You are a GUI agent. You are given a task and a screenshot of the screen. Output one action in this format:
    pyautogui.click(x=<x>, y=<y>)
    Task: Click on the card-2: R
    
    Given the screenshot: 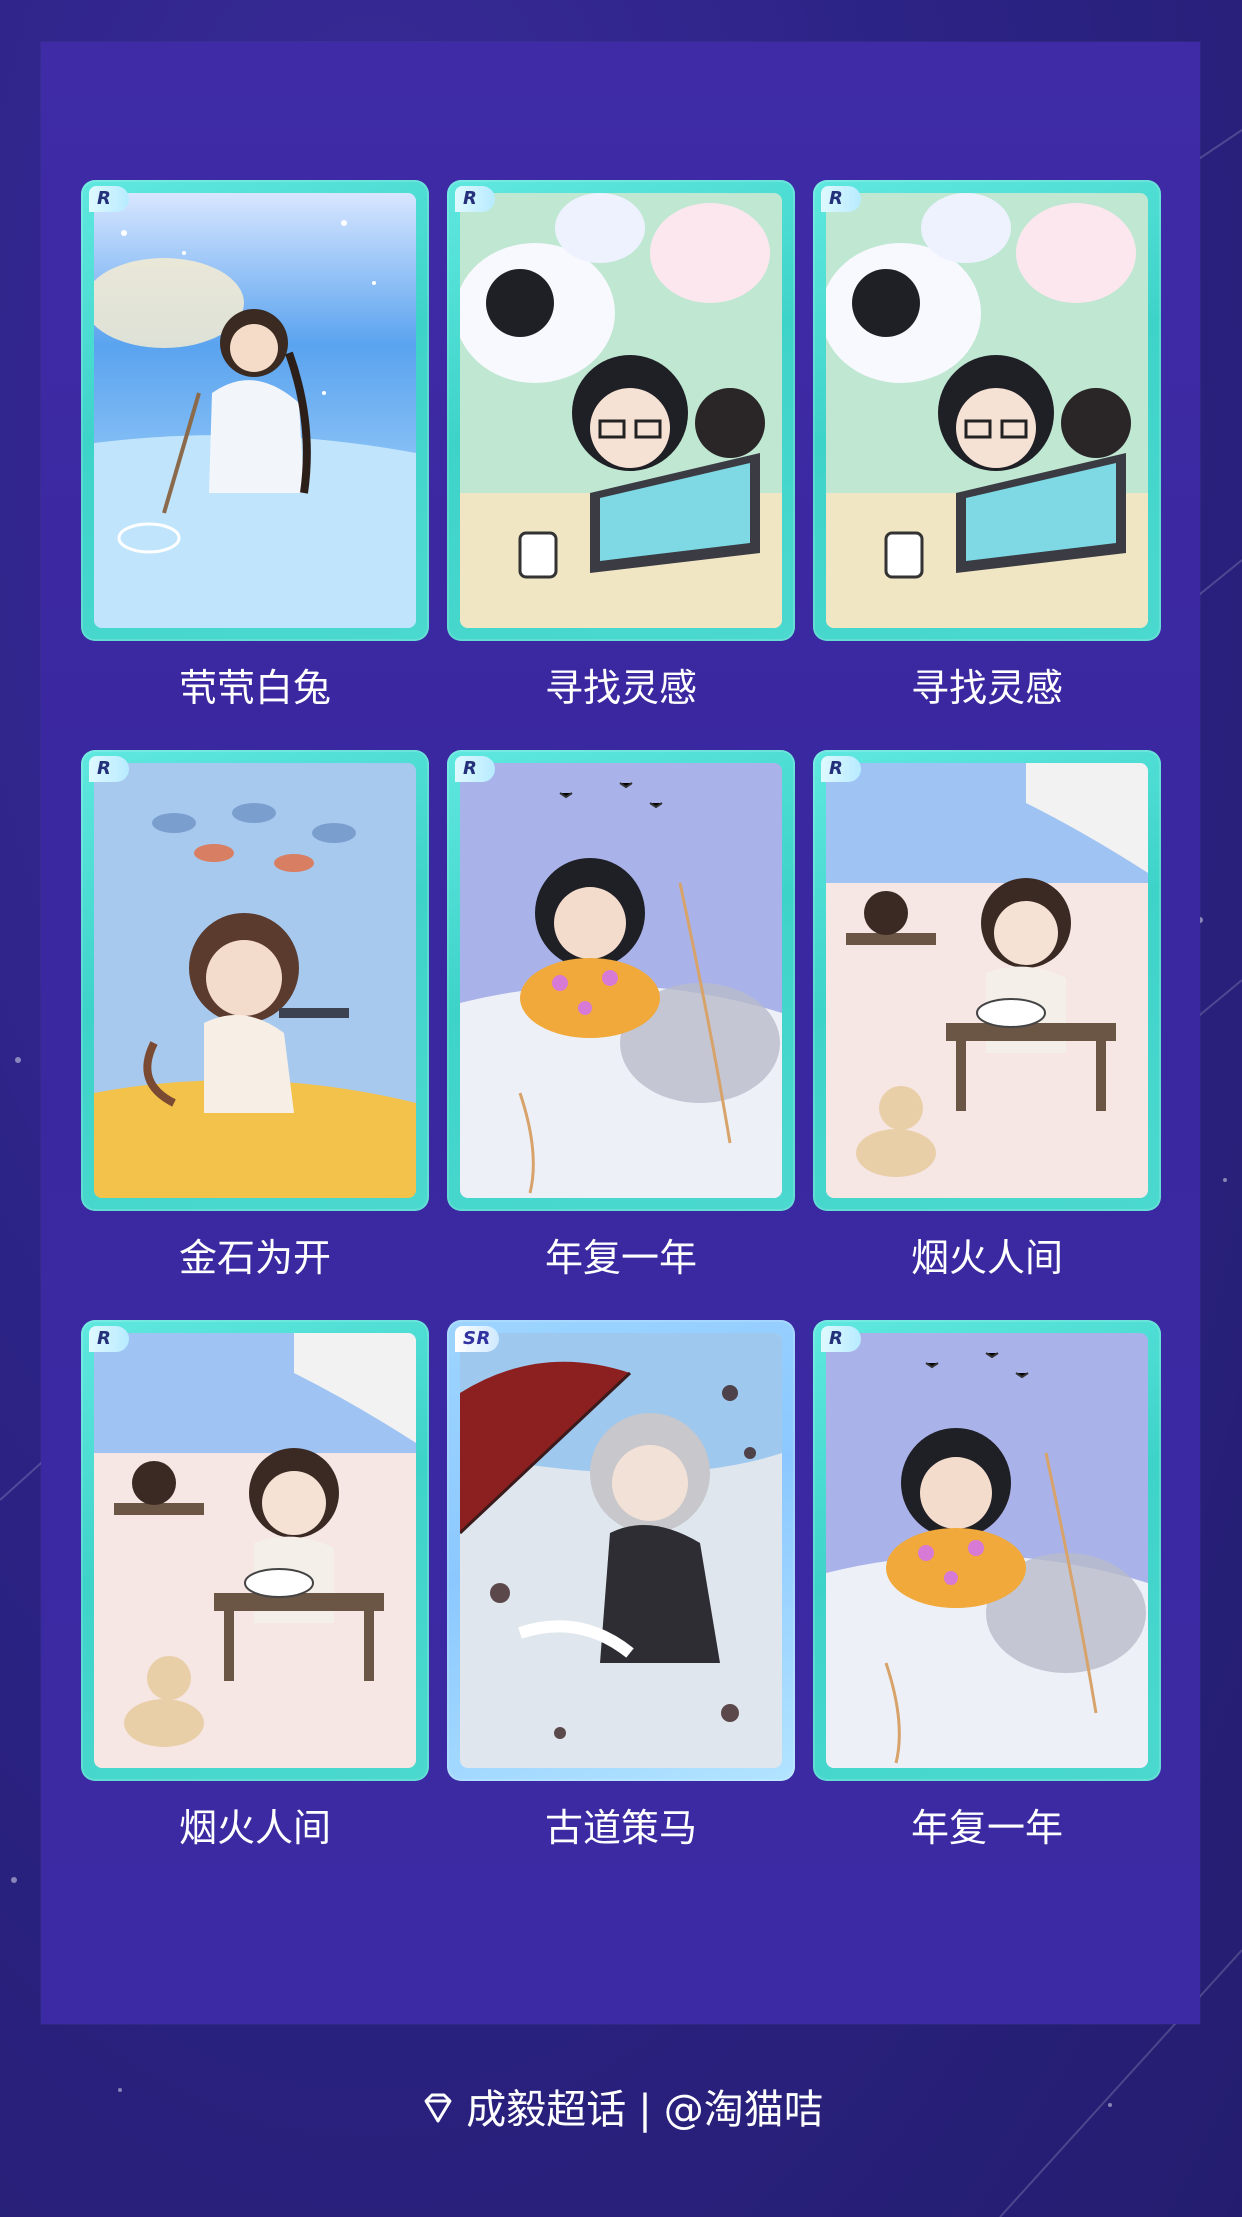 What is the action you would take?
    pyautogui.click(x=621, y=410)
    